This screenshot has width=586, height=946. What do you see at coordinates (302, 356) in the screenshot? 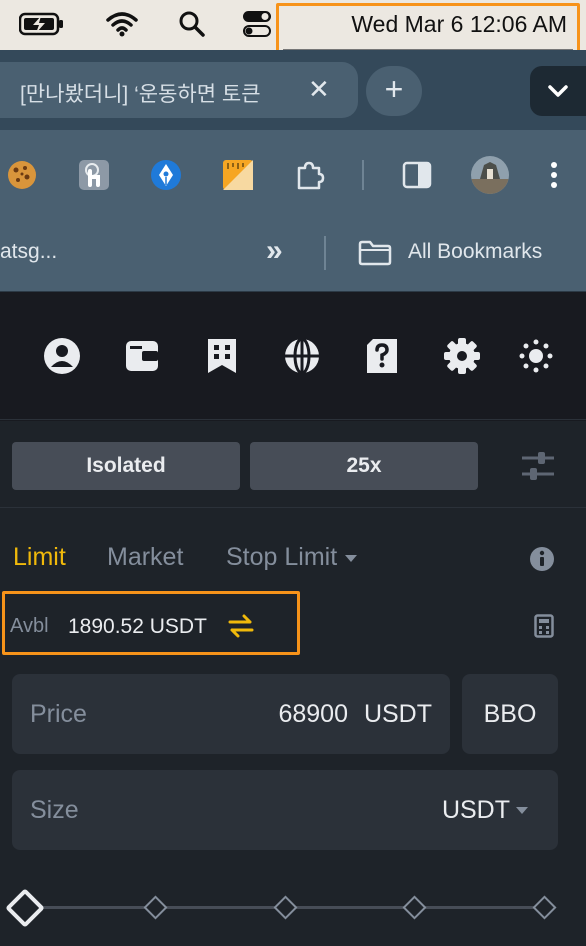
I see `globe-icon` at bounding box center [302, 356].